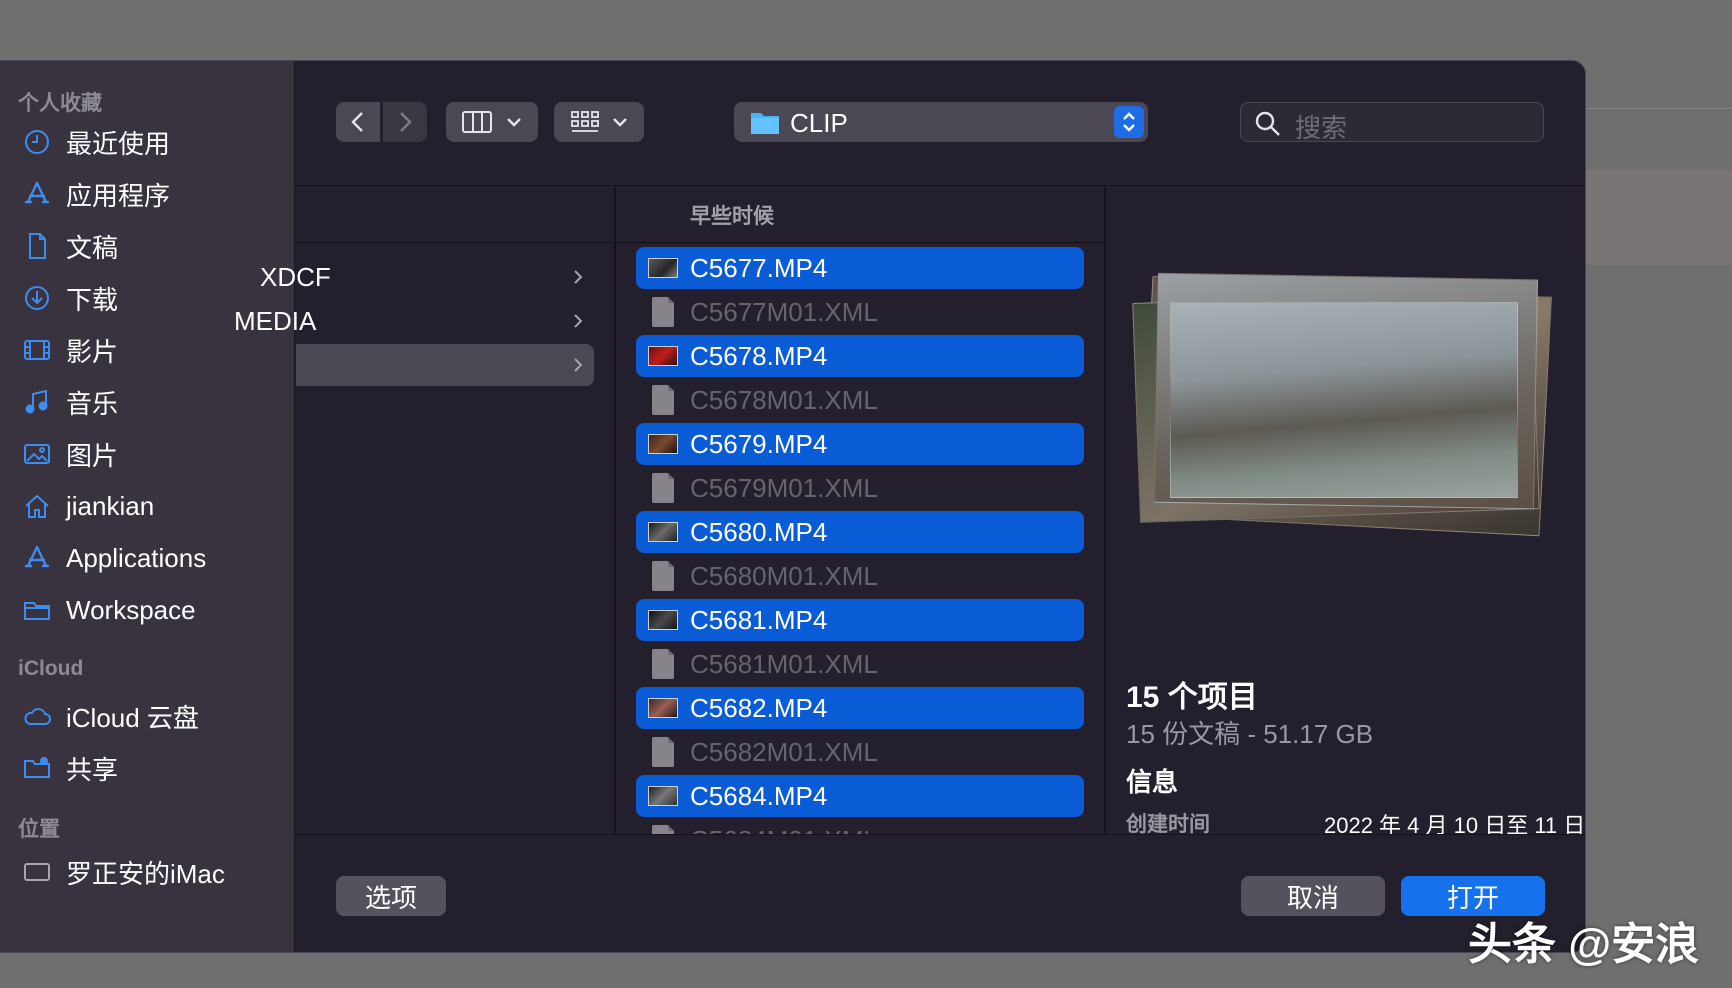 This screenshot has height=988, width=1732. Describe the element at coordinates (37, 402) in the screenshot. I see `music-note-icon` at that location.